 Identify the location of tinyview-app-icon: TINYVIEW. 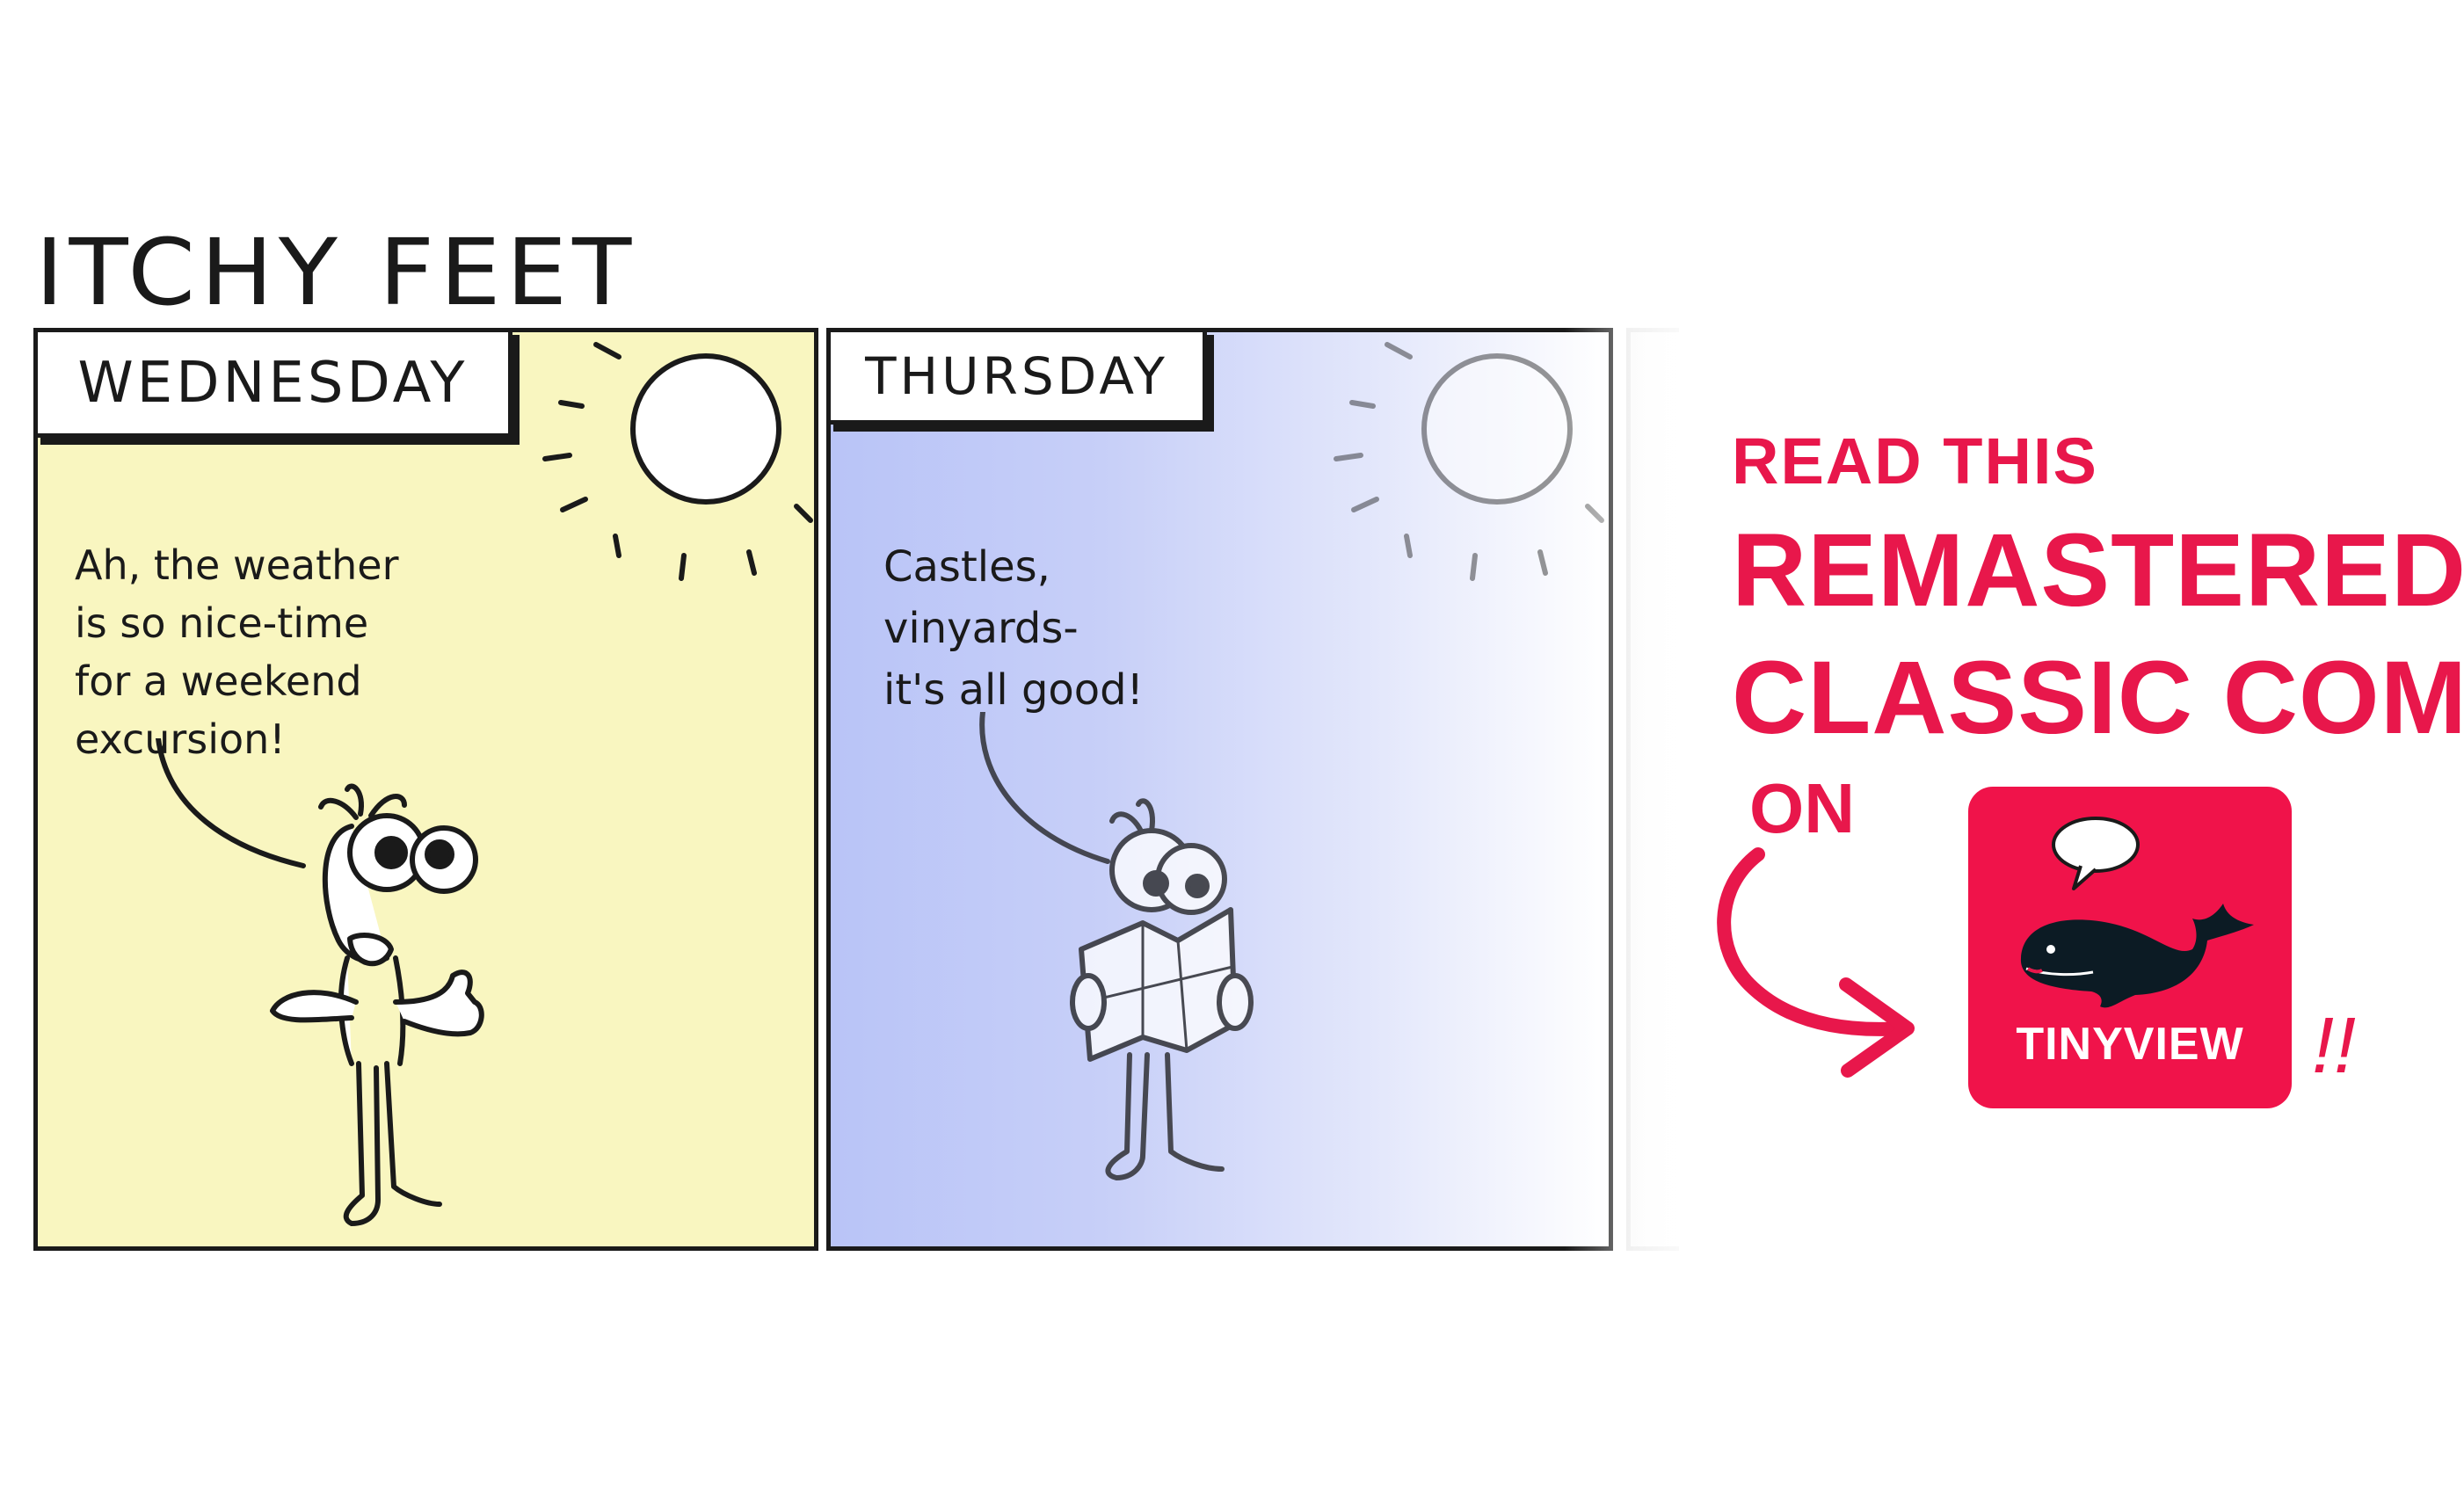
(2130, 947).